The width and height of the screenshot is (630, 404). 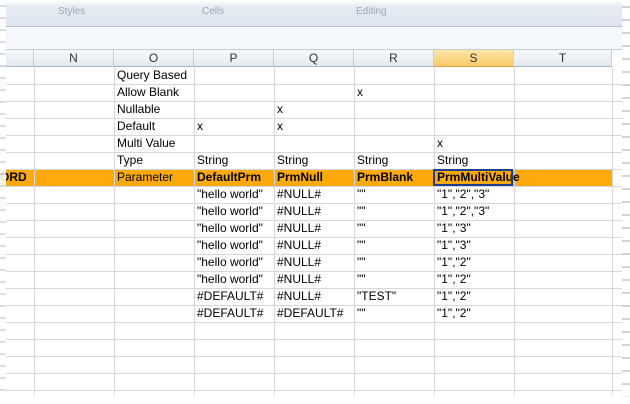 I want to click on cell-o-7: Parameter, so click(x=145, y=177).